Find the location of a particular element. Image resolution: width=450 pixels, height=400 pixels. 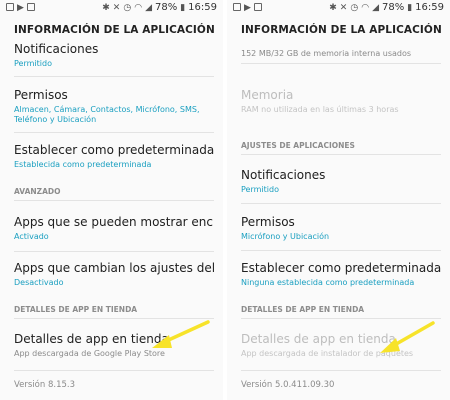

system-settings-value: Desactivado is located at coordinates (39, 282).